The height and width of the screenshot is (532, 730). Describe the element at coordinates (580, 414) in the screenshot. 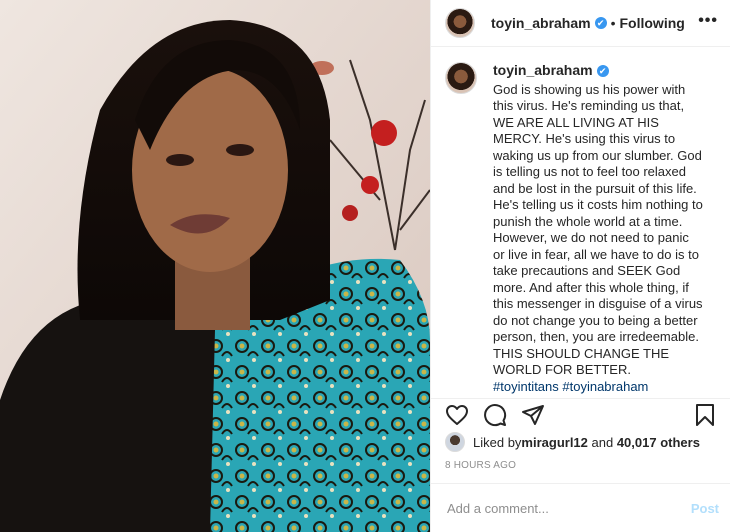

I see `action-bar` at that location.